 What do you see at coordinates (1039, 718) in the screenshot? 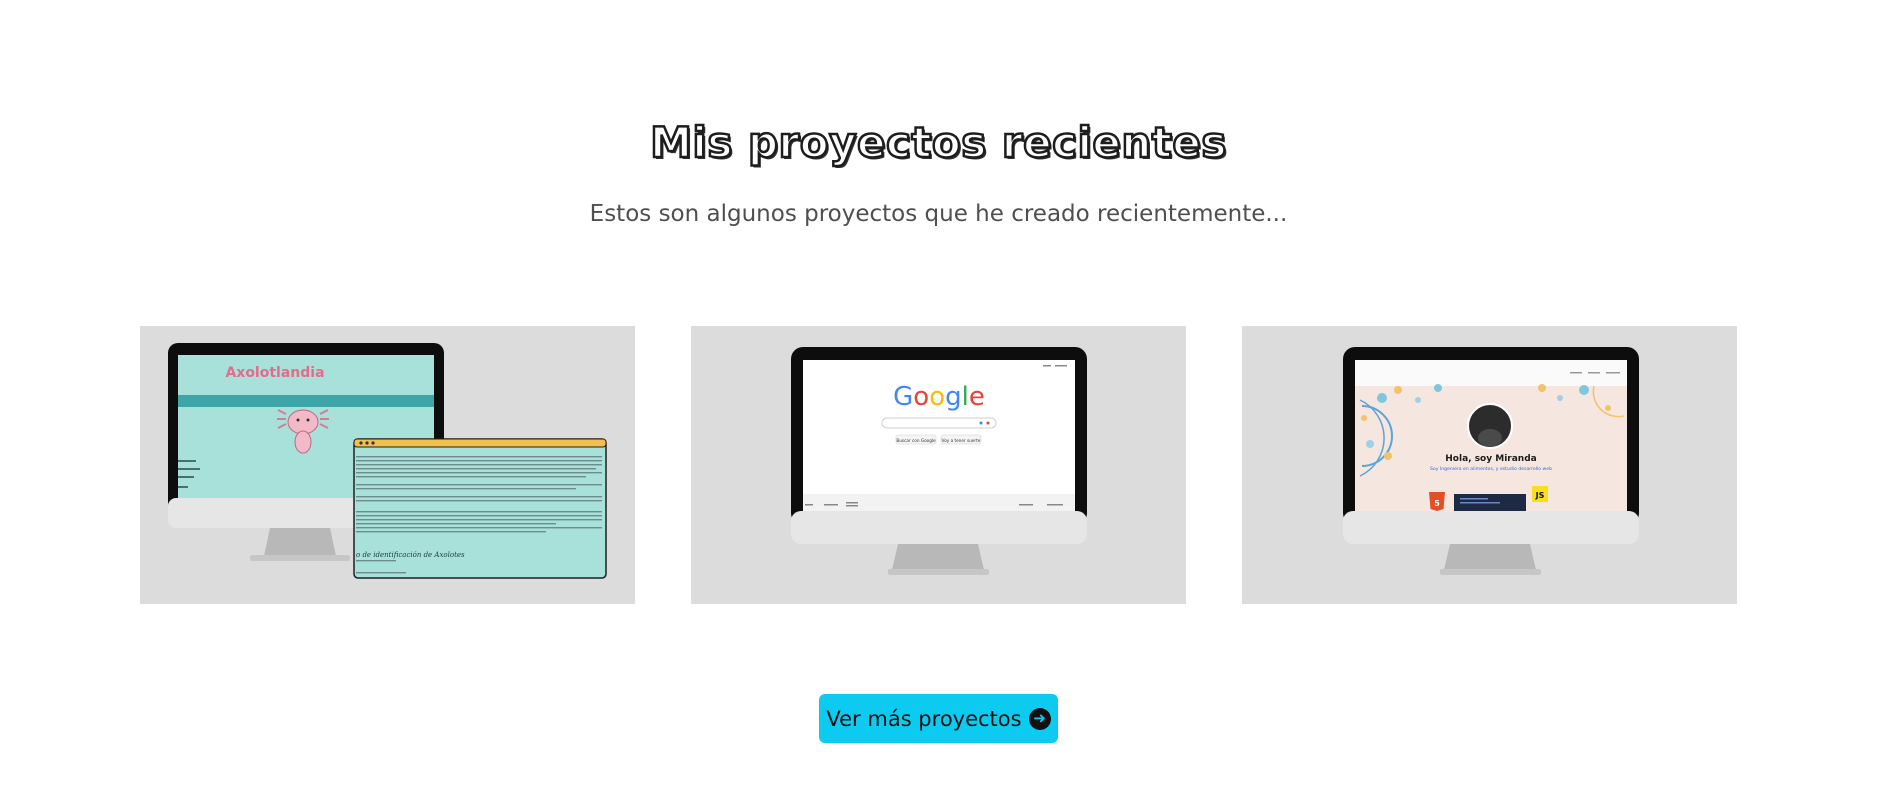
I see `arrow-right-circle-icon: ➜` at bounding box center [1039, 718].